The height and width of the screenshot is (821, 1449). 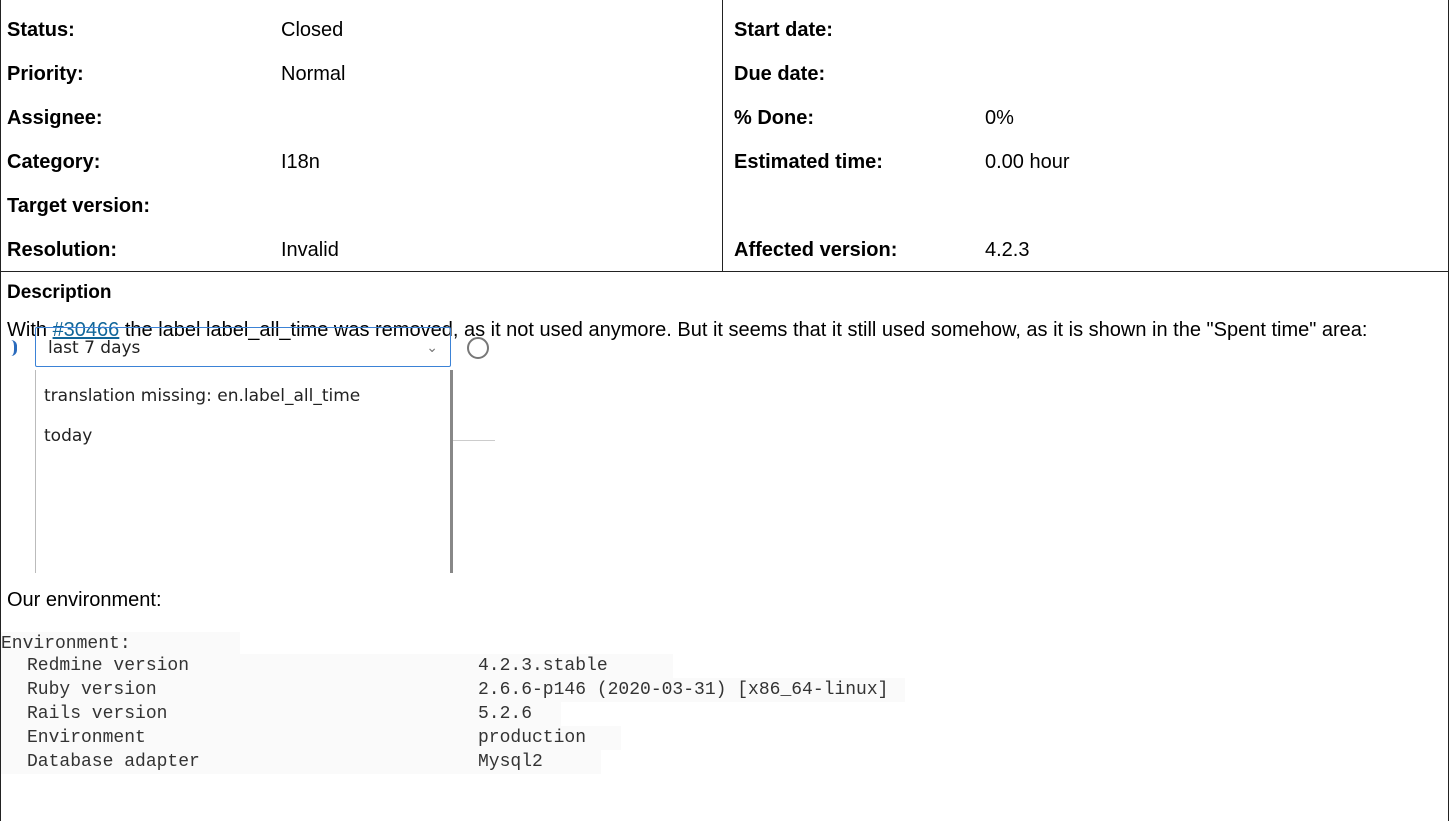 I want to click on affected-version-label: Affected version:, so click(x=816, y=250).